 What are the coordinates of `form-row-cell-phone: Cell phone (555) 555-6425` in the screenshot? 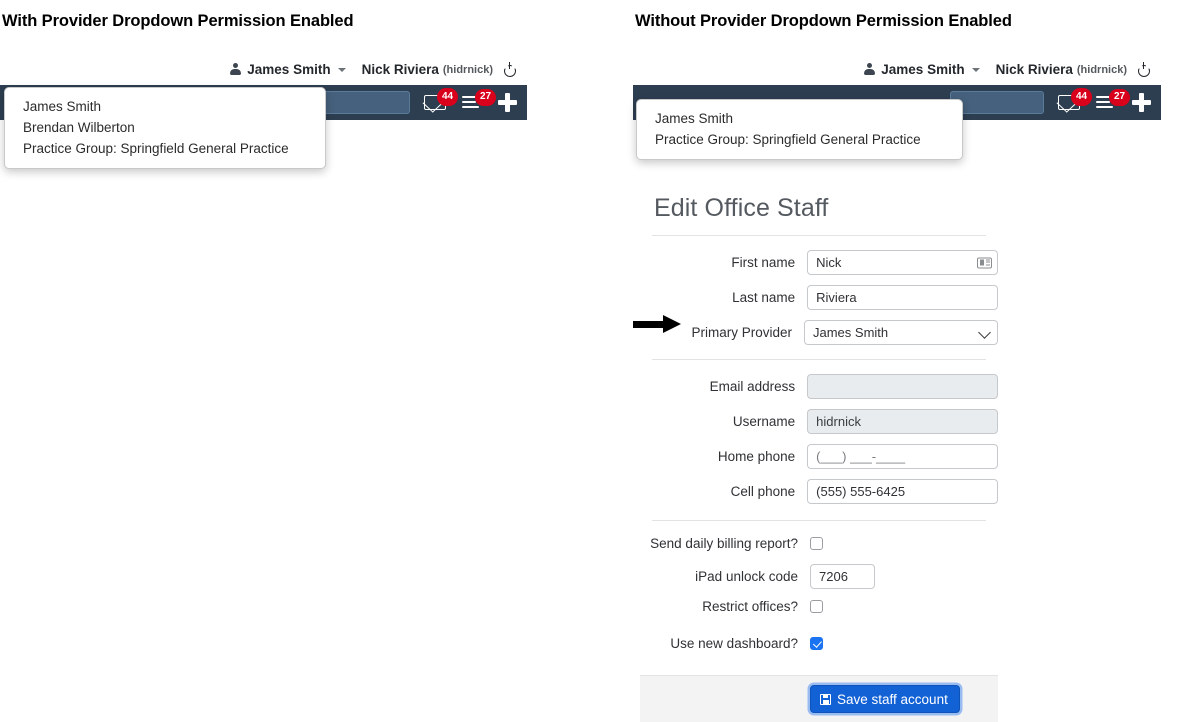 It's located at (819, 491).